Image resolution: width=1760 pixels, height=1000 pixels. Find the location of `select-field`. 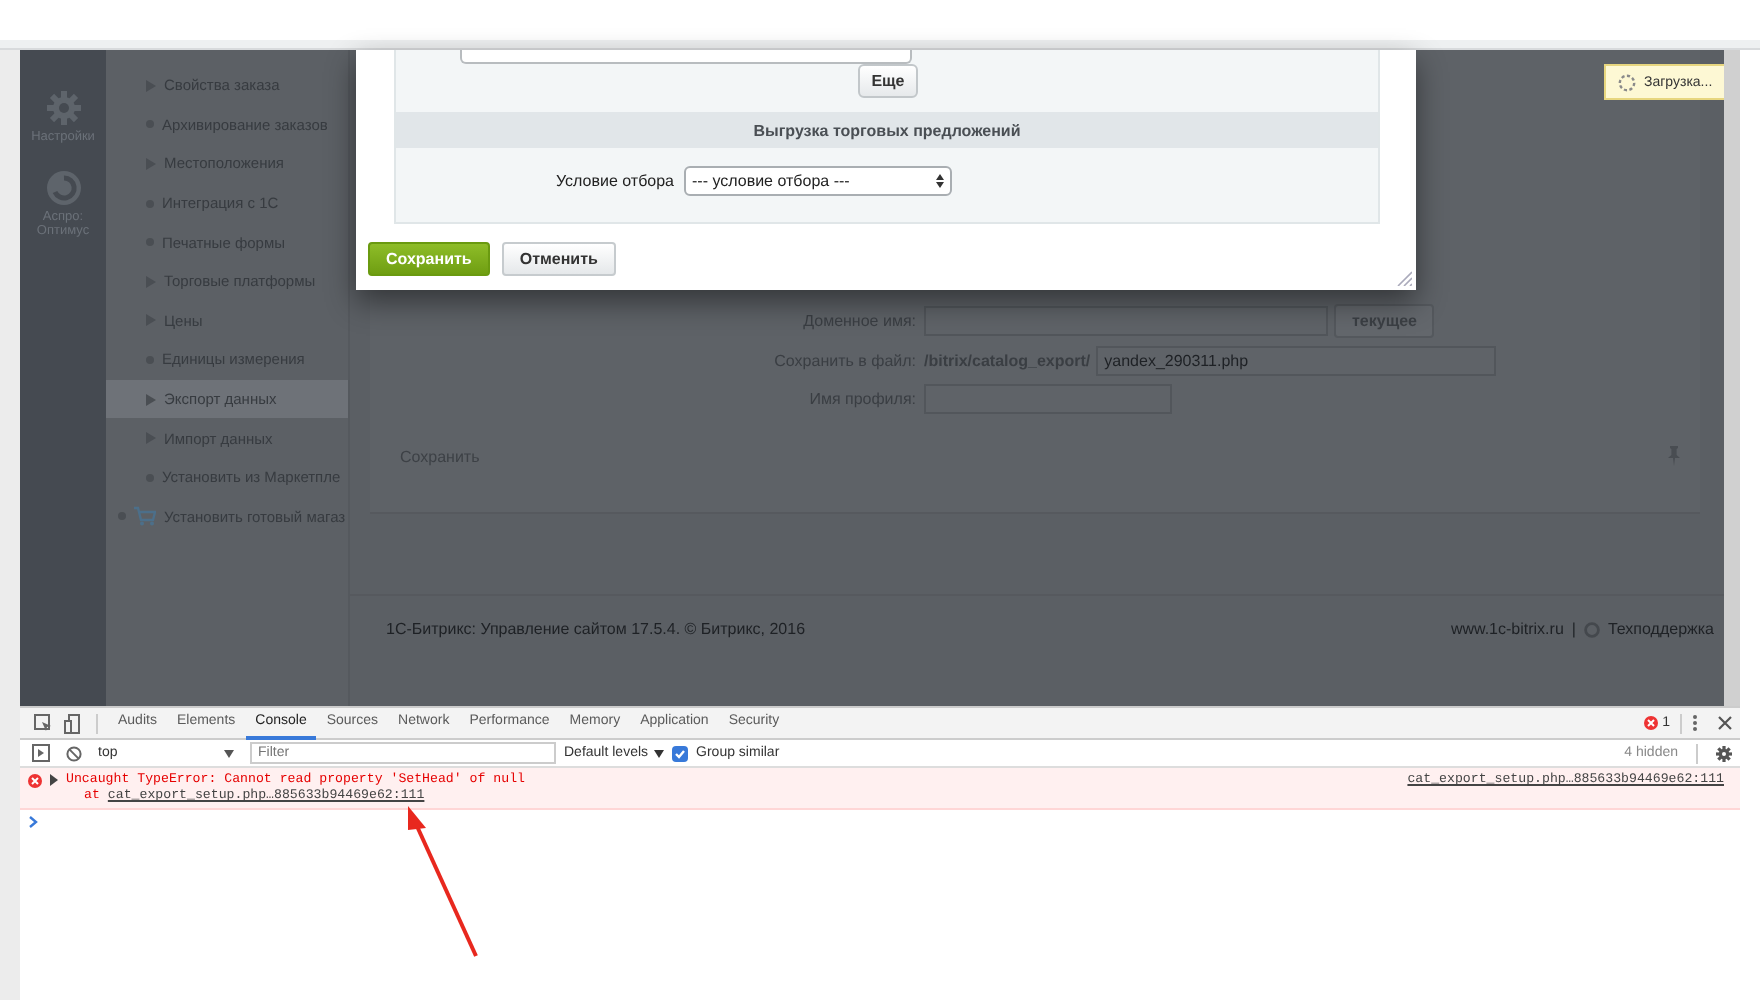

select-field is located at coordinates (686, 57).